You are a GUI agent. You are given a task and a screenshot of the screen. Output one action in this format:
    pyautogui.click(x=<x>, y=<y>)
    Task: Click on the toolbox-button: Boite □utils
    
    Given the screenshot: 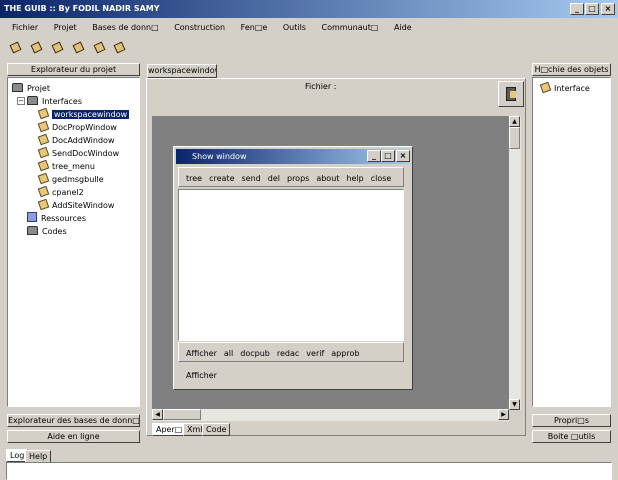 What is the action you would take?
    pyautogui.click(x=571, y=436)
    